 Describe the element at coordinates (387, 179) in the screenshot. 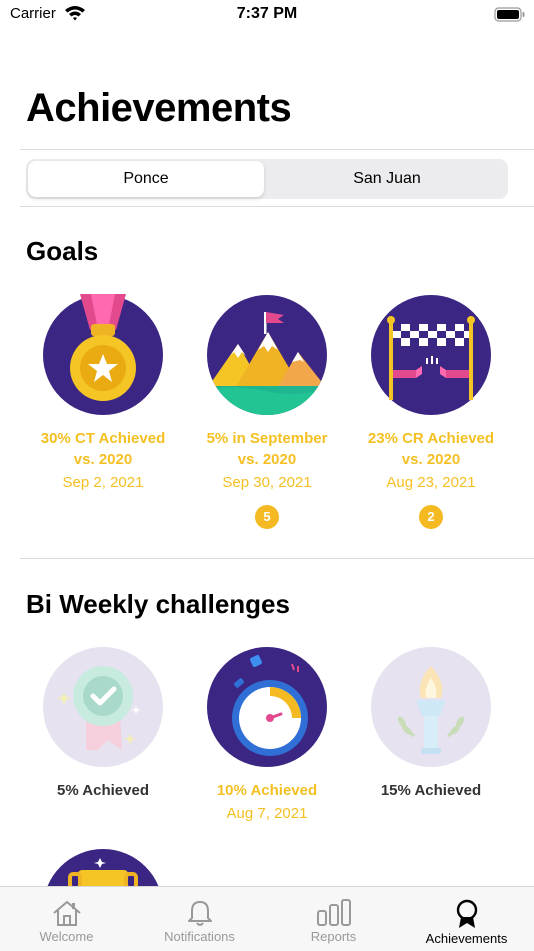

I see `segment-san-juan: San Juan` at that location.